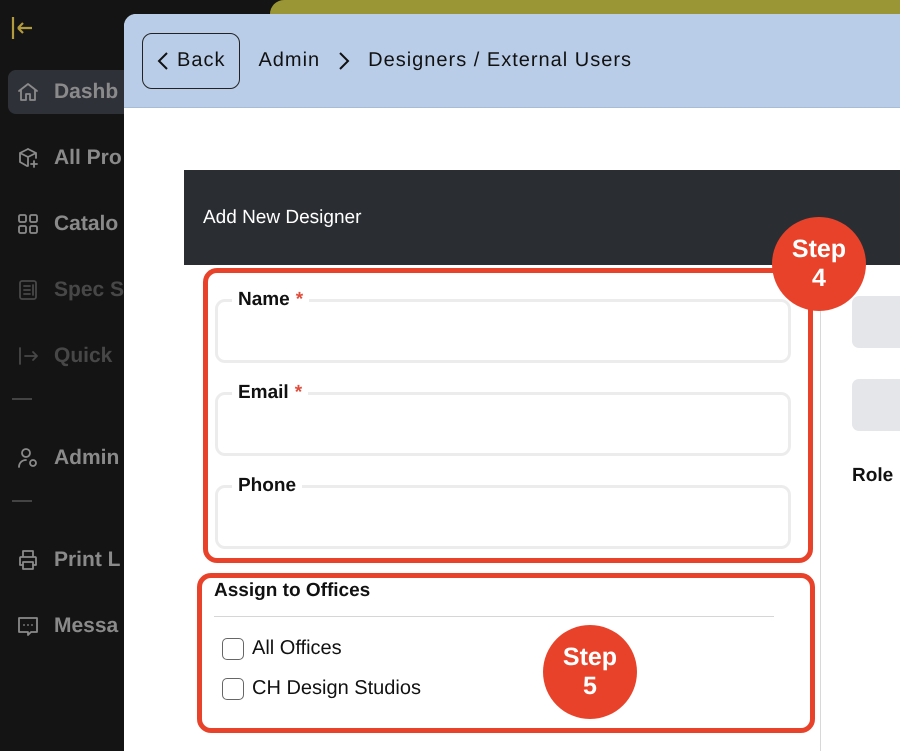 The height and width of the screenshot is (751, 900). What do you see at coordinates (297, 648) in the screenshot?
I see `checkbox-label: All Offices` at bounding box center [297, 648].